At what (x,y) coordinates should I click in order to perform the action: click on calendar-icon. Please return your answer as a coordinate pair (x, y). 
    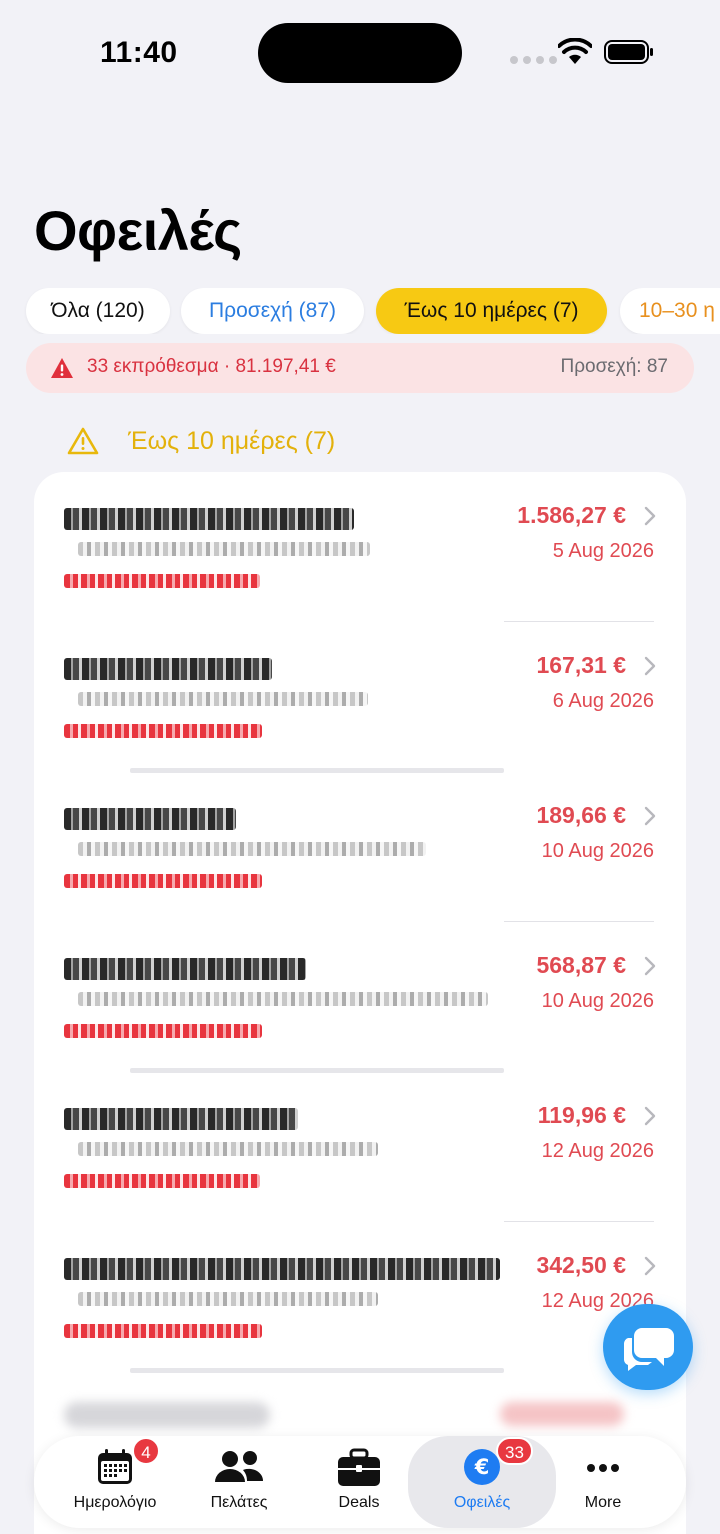
    Looking at the image, I should click on (115, 1466).